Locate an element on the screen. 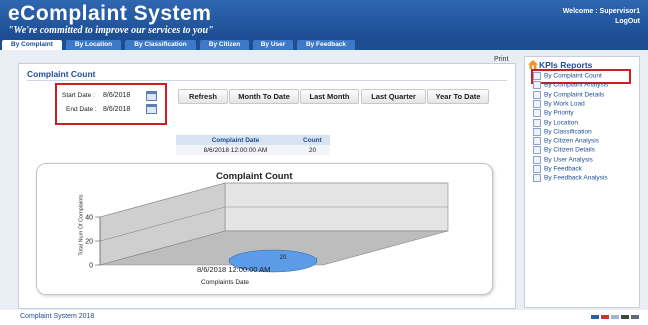  kpi-item-label: By Location is located at coordinates (561, 123).